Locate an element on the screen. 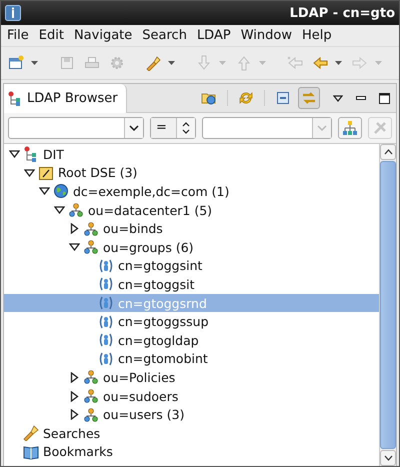 This screenshot has height=467, width=400. folder-icon is located at coordinates (46, 172).